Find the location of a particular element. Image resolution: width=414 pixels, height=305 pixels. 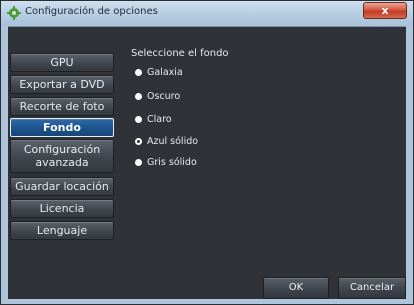

radio-label: Galaxia is located at coordinates (165, 72).